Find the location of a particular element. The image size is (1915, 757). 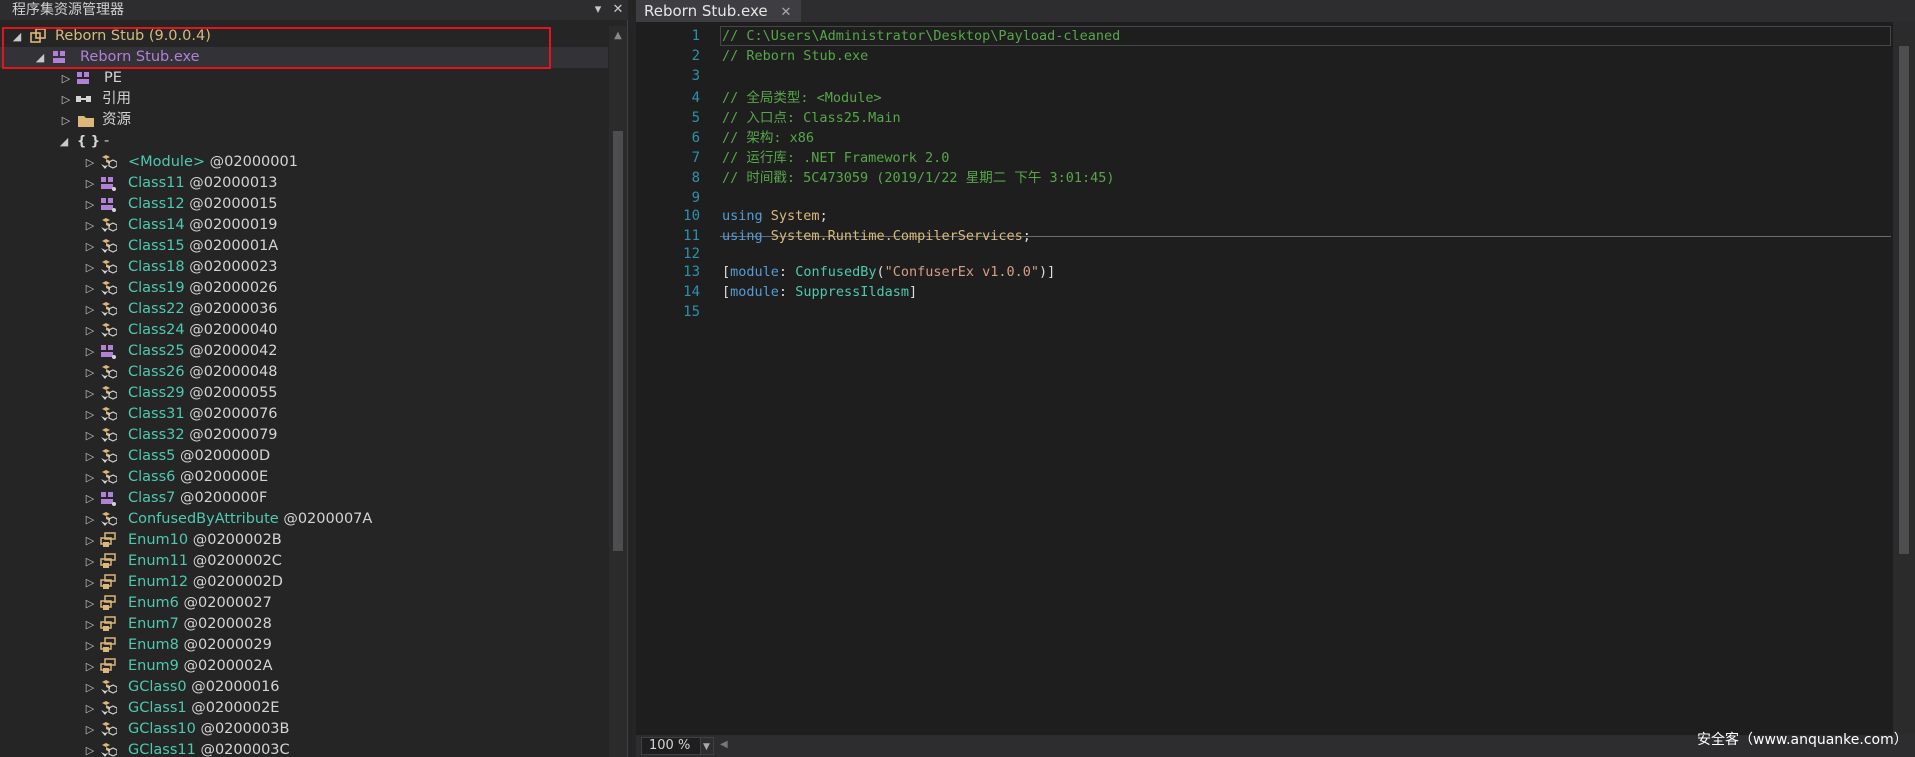

type-label: Class7 @0200000F is located at coordinates (197, 498).